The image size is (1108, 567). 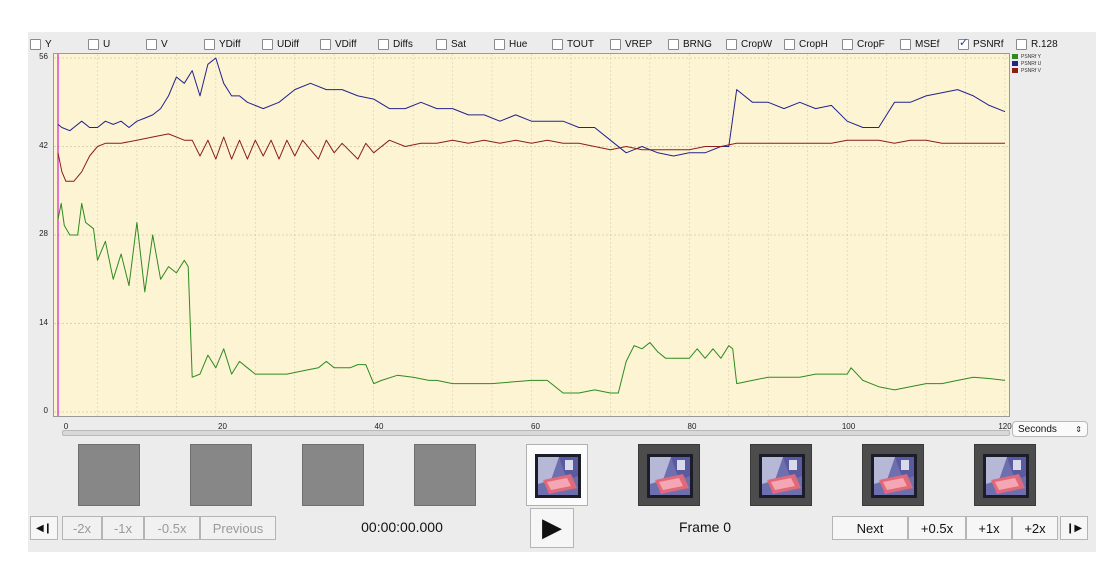 What do you see at coordinates (1031, 70) in the screenshot?
I see `legend-label: PSNRf V` at bounding box center [1031, 70].